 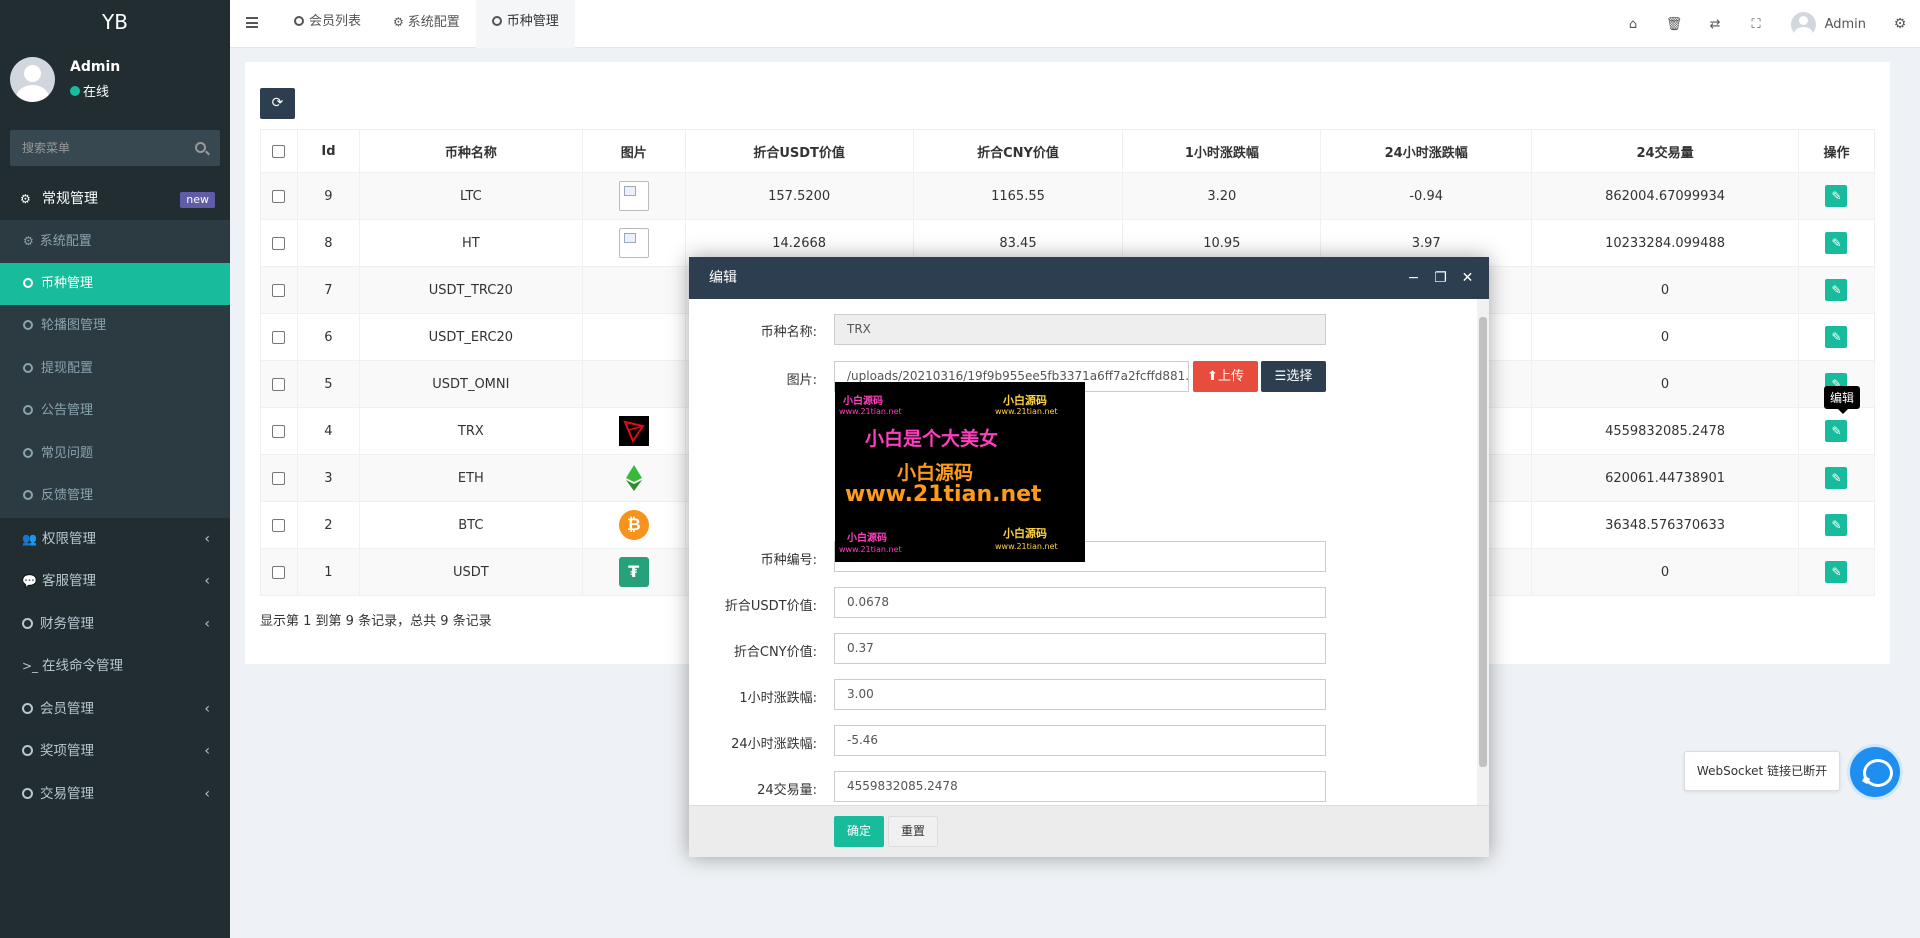 I want to click on confirm-button: 确定, so click(x=859, y=831).